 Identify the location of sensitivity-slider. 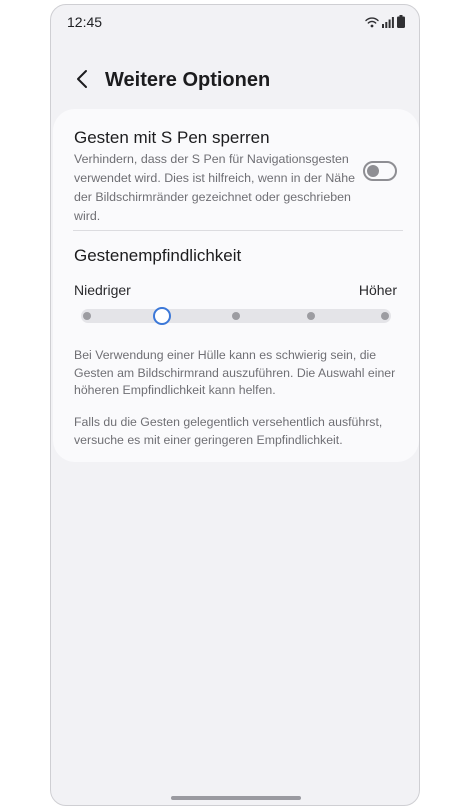
(236, 316).